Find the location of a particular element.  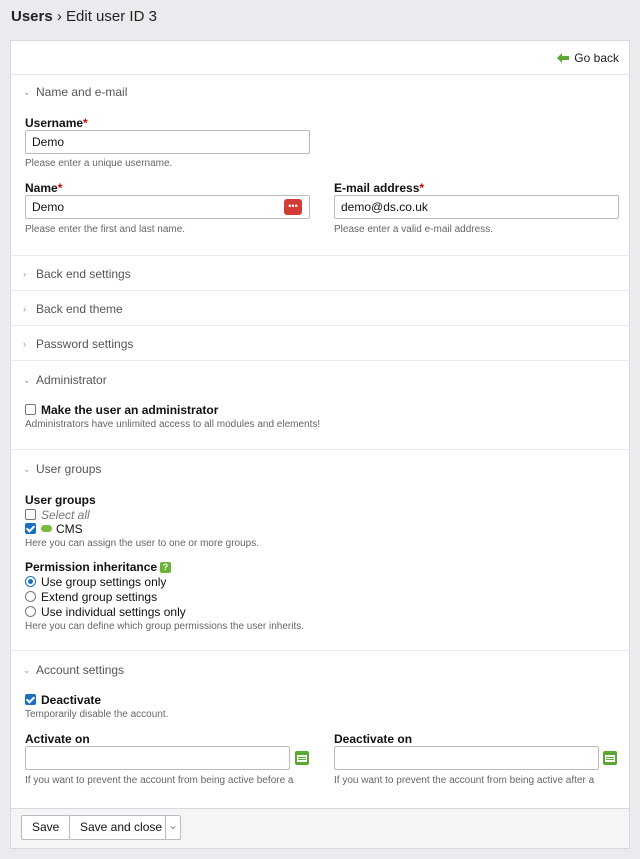

email-label: E-mail address* is located at coordinates (379, 188).